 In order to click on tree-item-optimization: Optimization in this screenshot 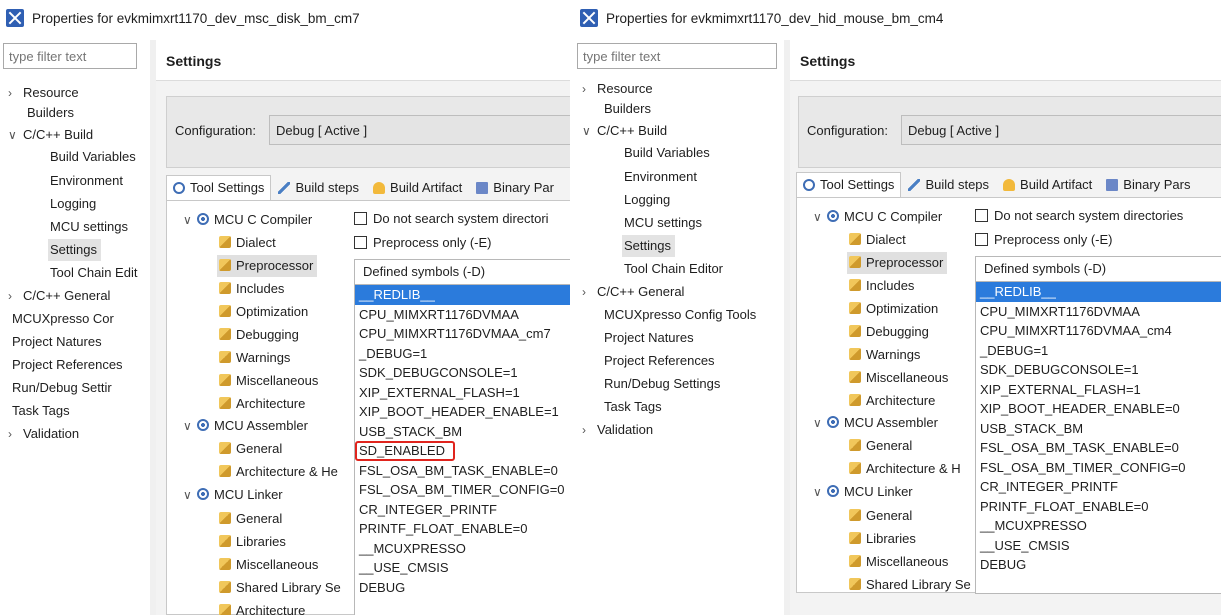, I will do `click(263, 312)`.